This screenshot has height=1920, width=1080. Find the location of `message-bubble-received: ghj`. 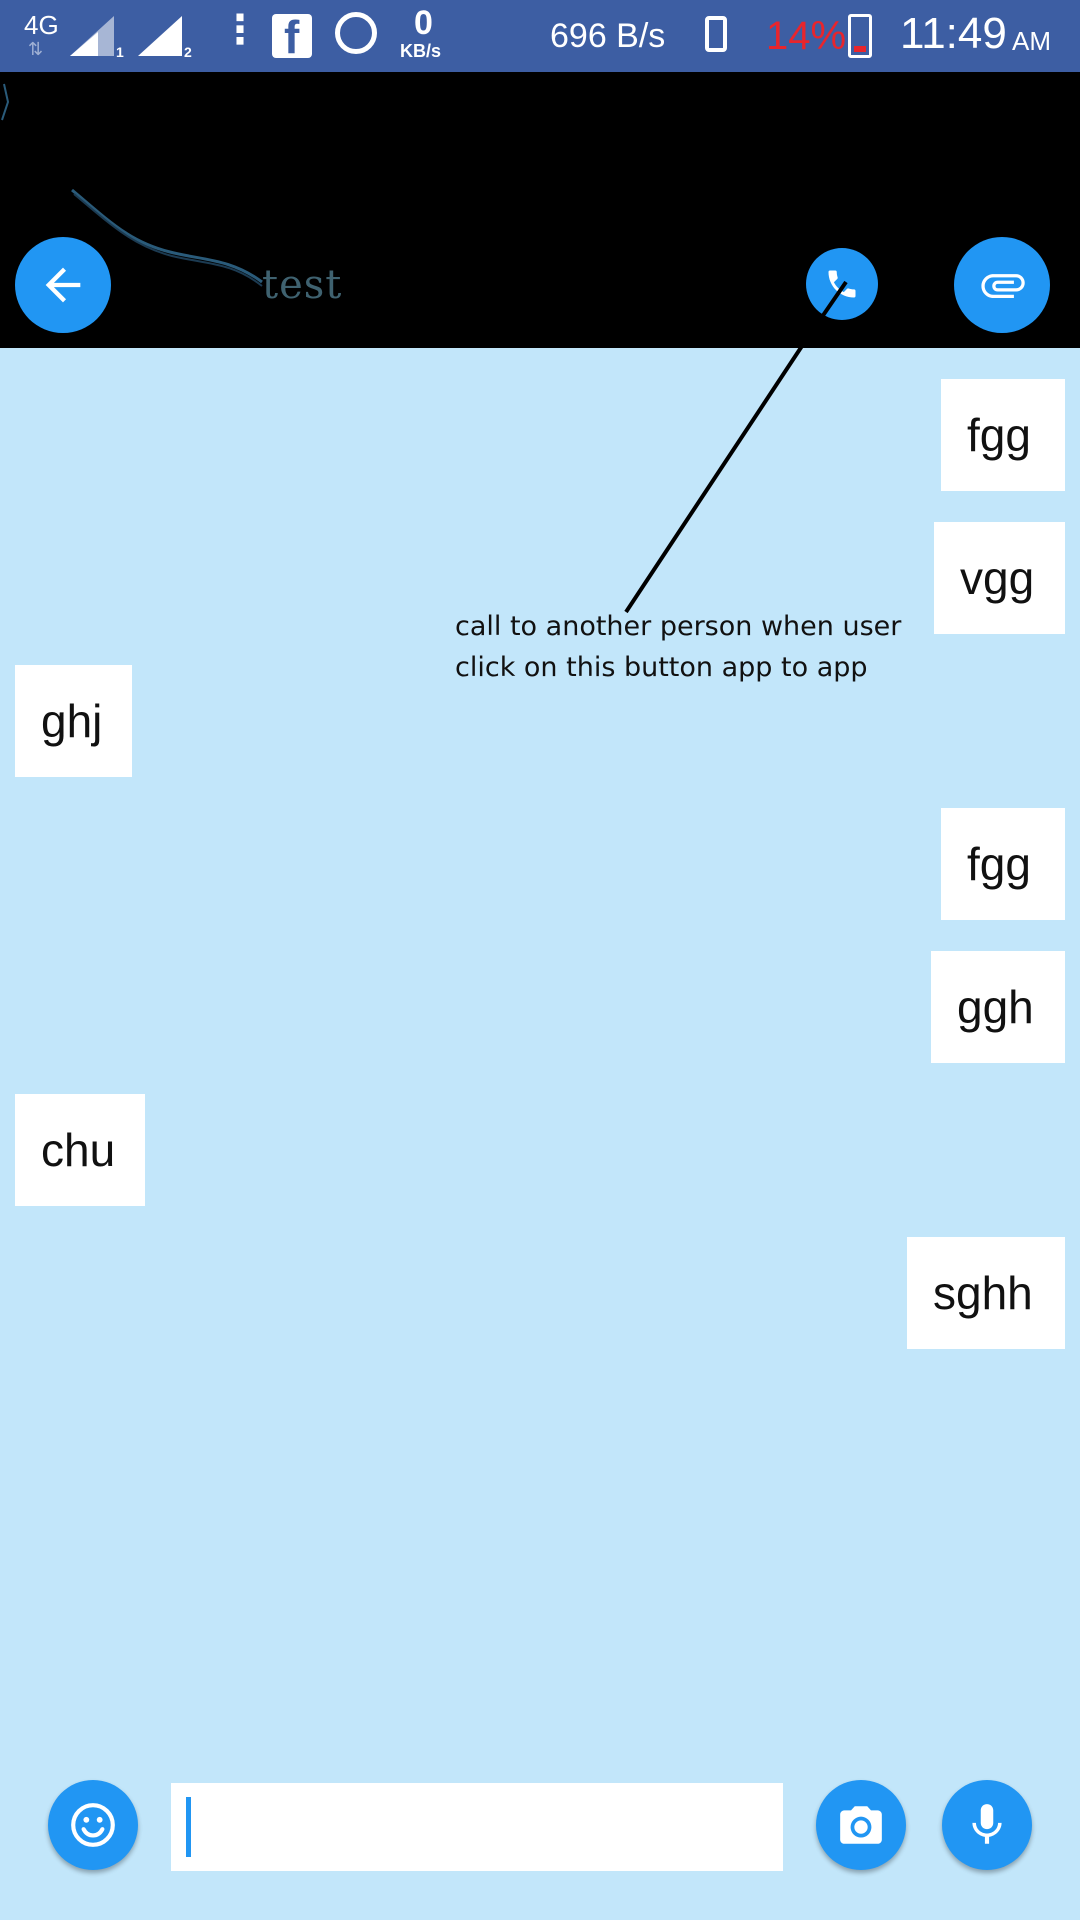

message-bubble-received: ghj is located at coordinates (73, 721).